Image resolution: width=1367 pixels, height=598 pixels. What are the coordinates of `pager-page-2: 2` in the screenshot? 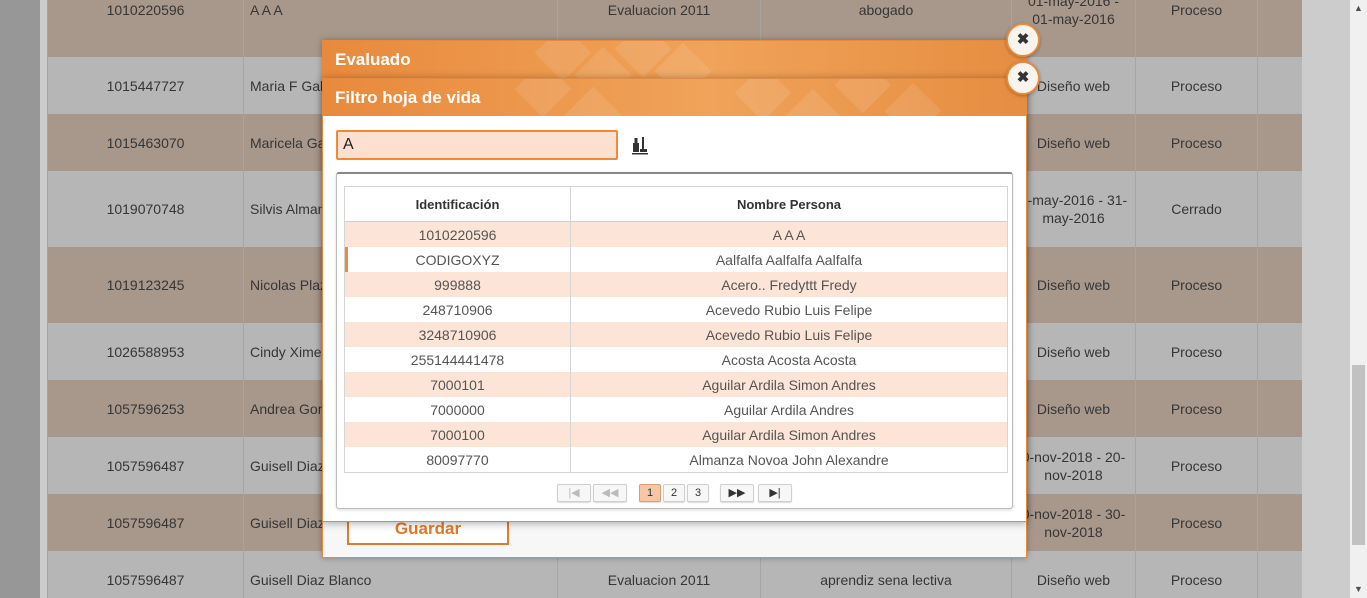 It's located at (674, 493).